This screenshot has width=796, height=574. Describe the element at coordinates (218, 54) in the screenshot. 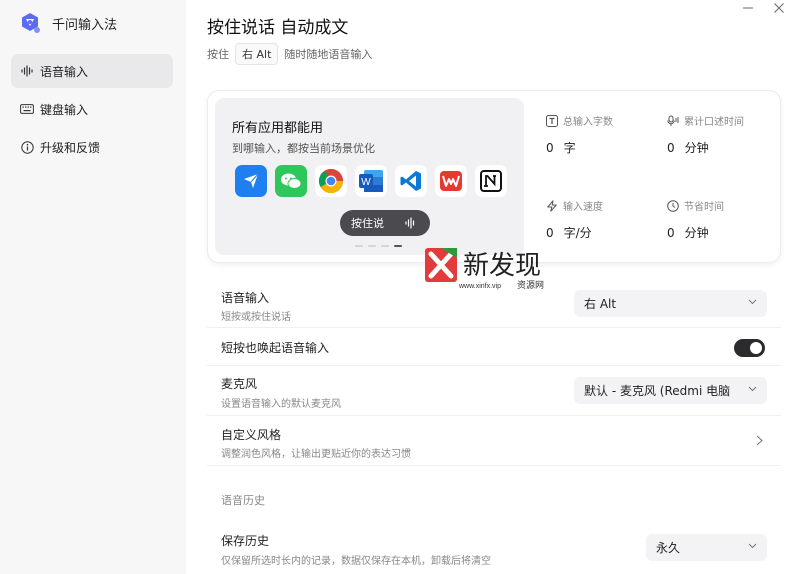

I see `subtitle-prefix: 按住` at that location.